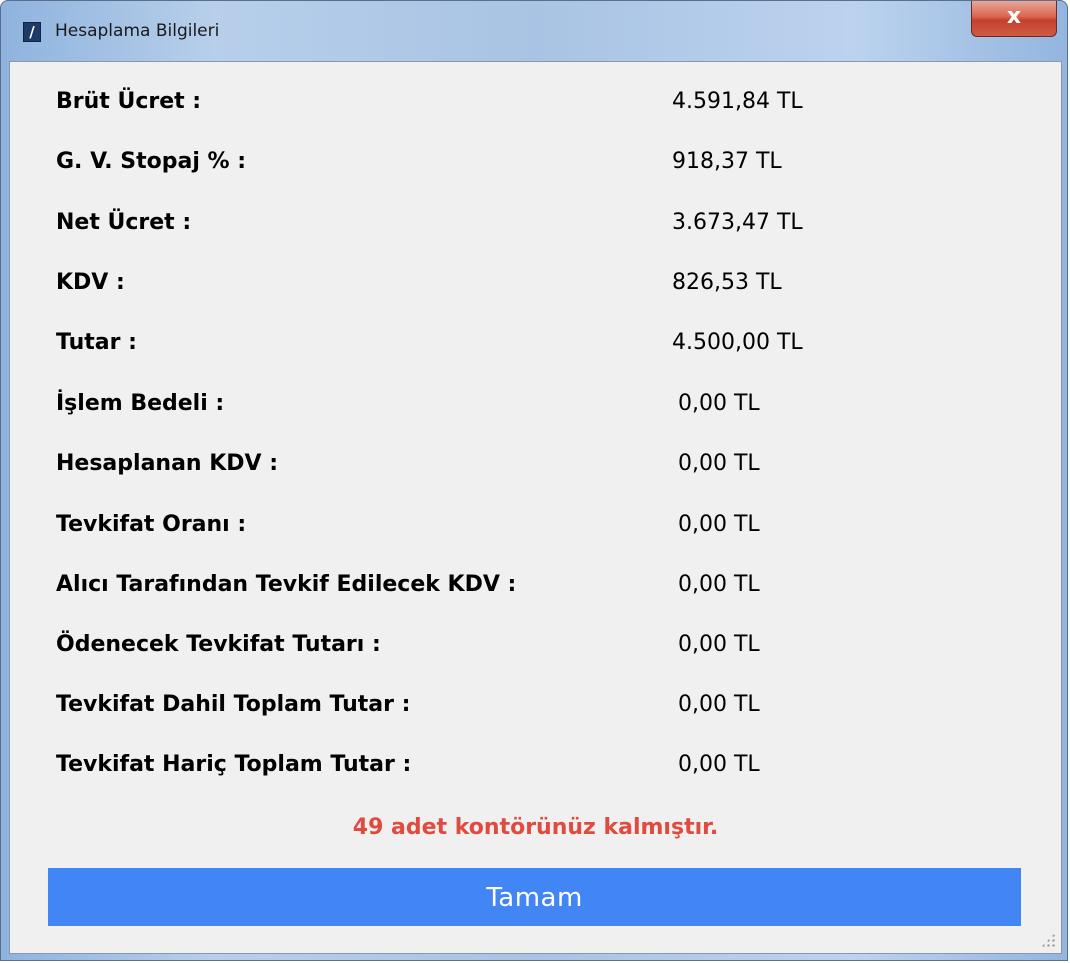 The width and height of the screenshot is (1070, 963). Describe the element at coordinates (535, 712) in the screenshot. I see `info-row: Tevkifat Dahil Toplam Tutar : 0,00 TL` at that location.